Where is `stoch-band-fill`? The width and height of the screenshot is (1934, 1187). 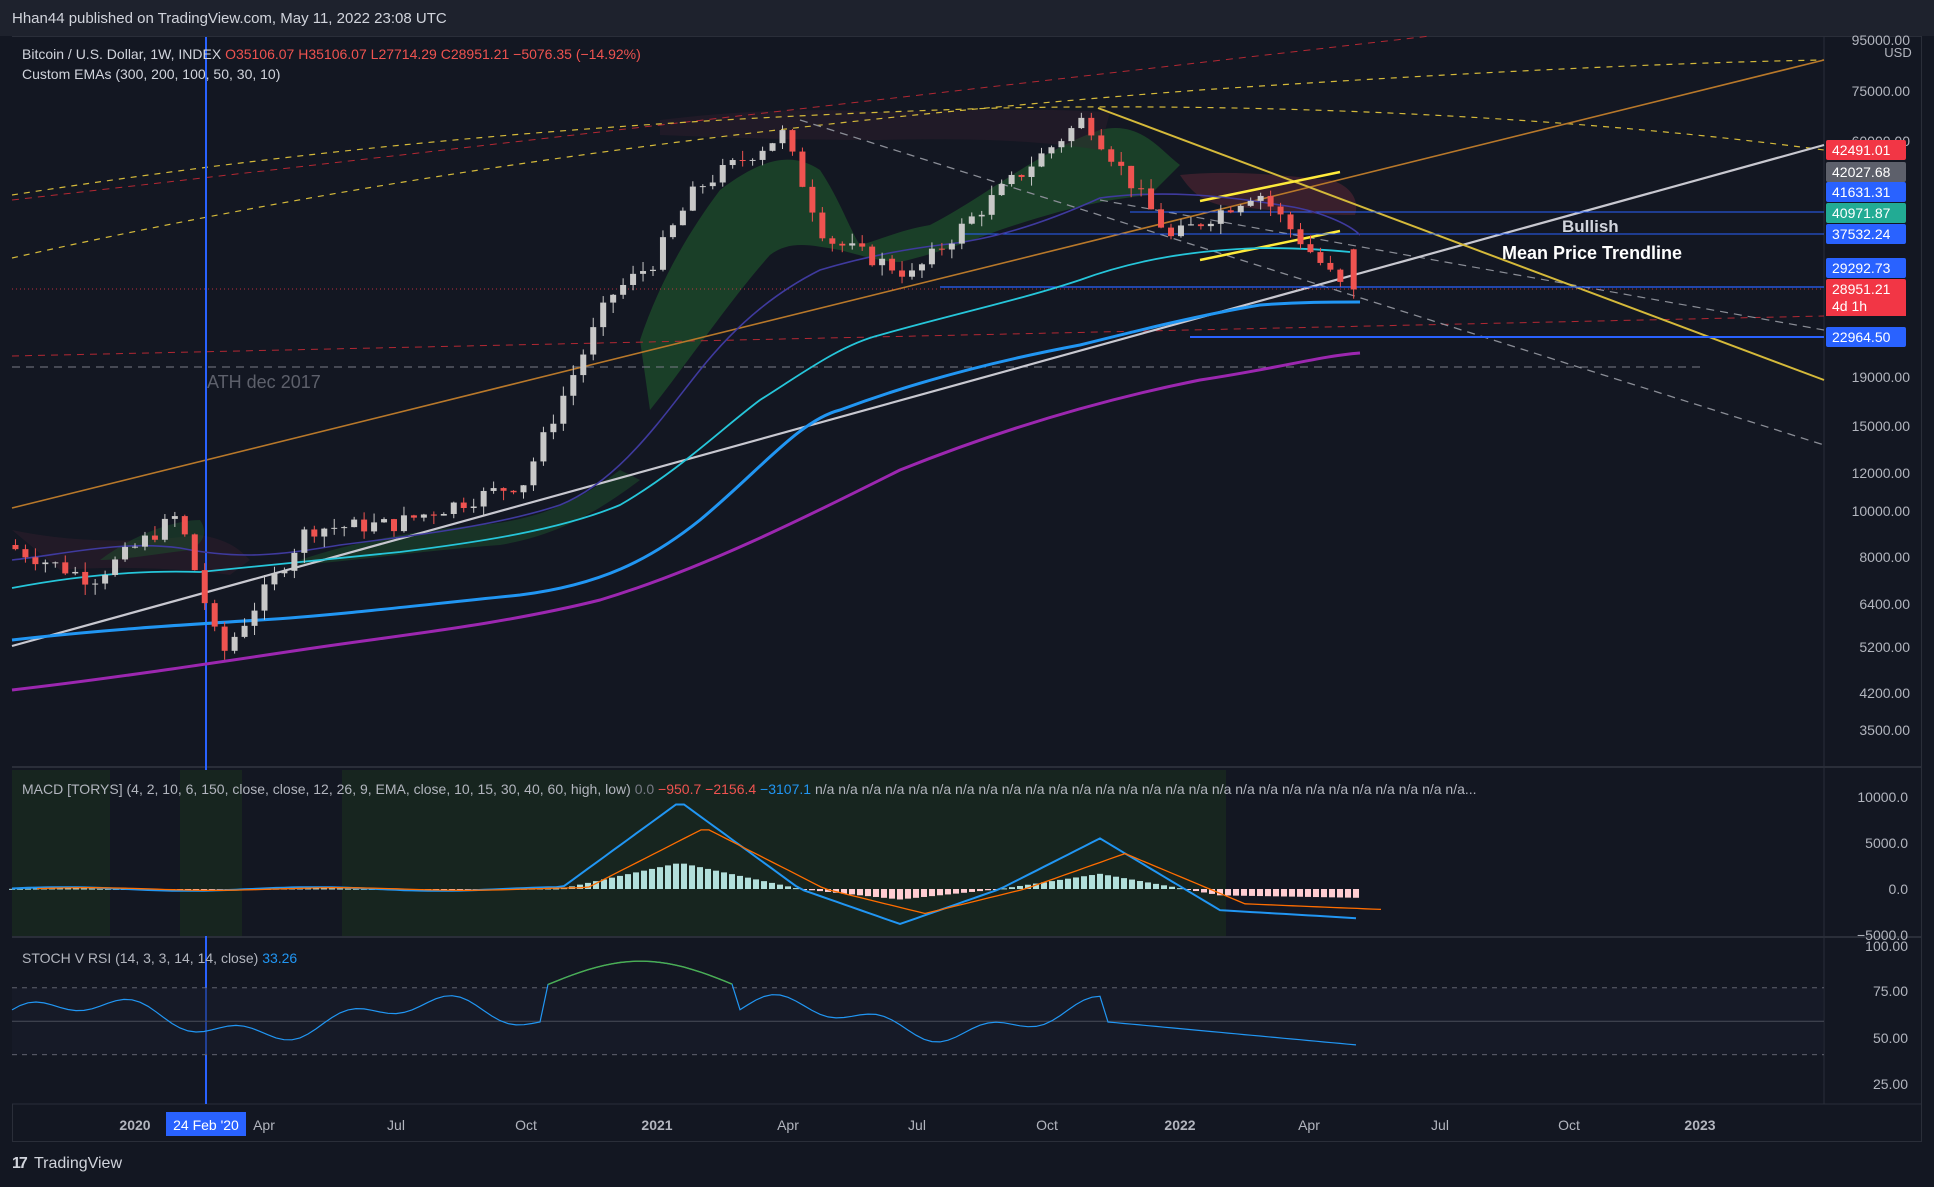 stoch-band-fill is located at coordinates (918, 1021).